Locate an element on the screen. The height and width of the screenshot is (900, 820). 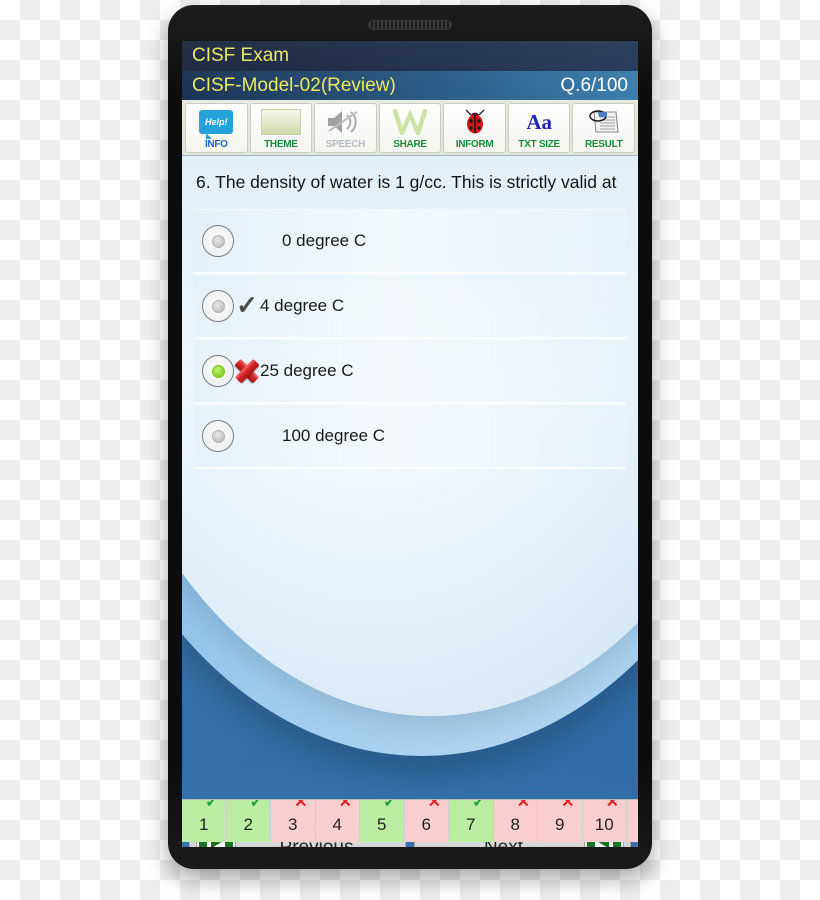
toolbar-button-share: SHARE is located at coordinates (410, 127).